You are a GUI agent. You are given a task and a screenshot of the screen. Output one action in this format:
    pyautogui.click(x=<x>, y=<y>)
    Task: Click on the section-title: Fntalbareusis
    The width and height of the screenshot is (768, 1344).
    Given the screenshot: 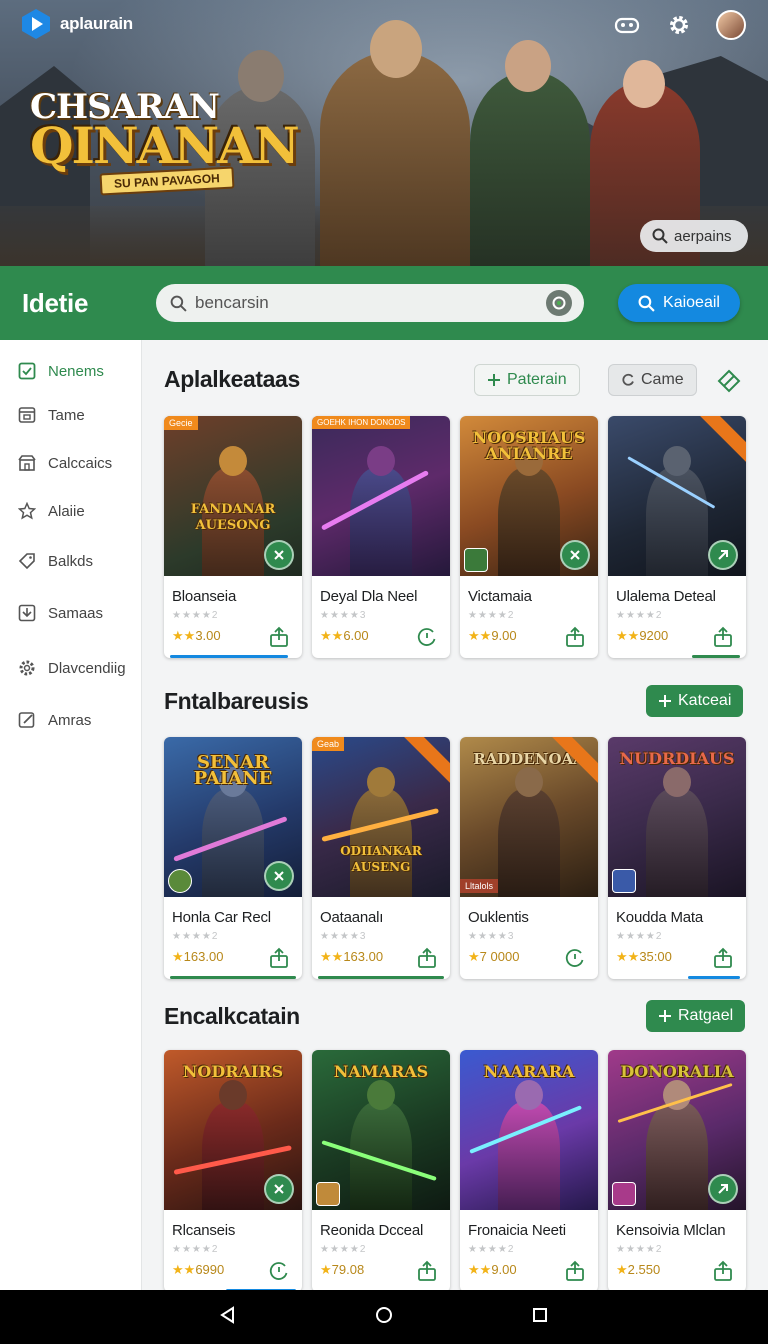 What is the action you would take?
    pyautogui.click(x=236, y=701)
    